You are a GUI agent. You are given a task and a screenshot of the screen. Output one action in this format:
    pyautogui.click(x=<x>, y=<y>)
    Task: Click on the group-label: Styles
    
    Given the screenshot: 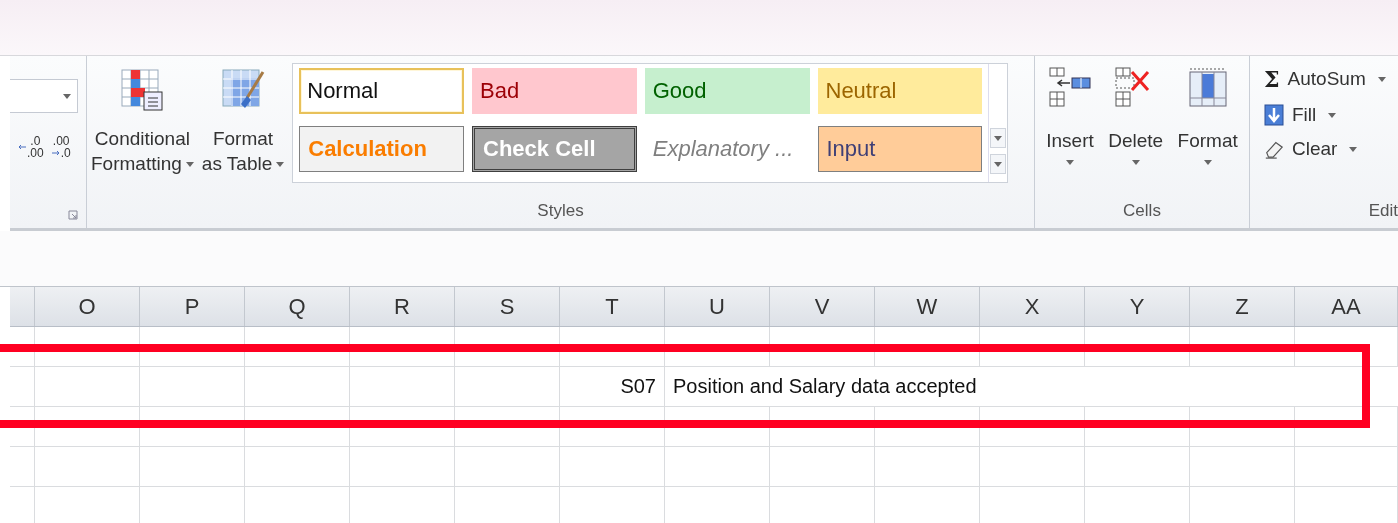 What is the action you would take?
    pyautogui.click(x=560, y=211)
    